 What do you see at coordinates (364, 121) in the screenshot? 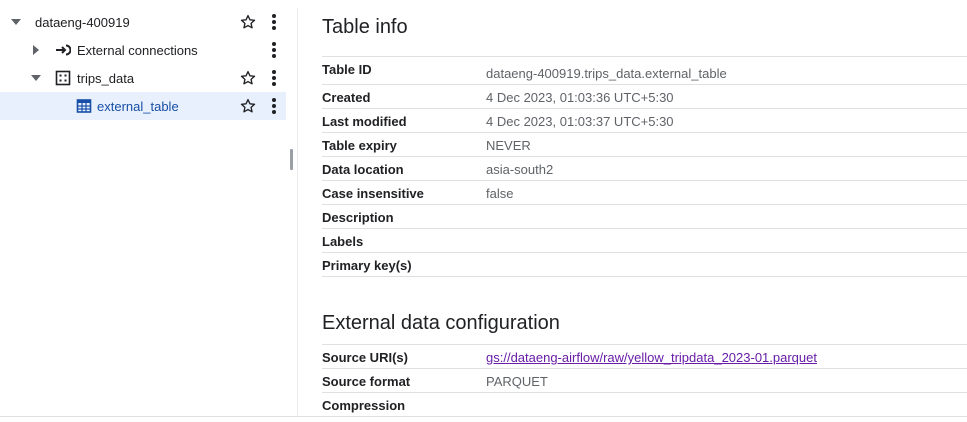
I see `info-key: Last modified` at bounding box center [364, 121].